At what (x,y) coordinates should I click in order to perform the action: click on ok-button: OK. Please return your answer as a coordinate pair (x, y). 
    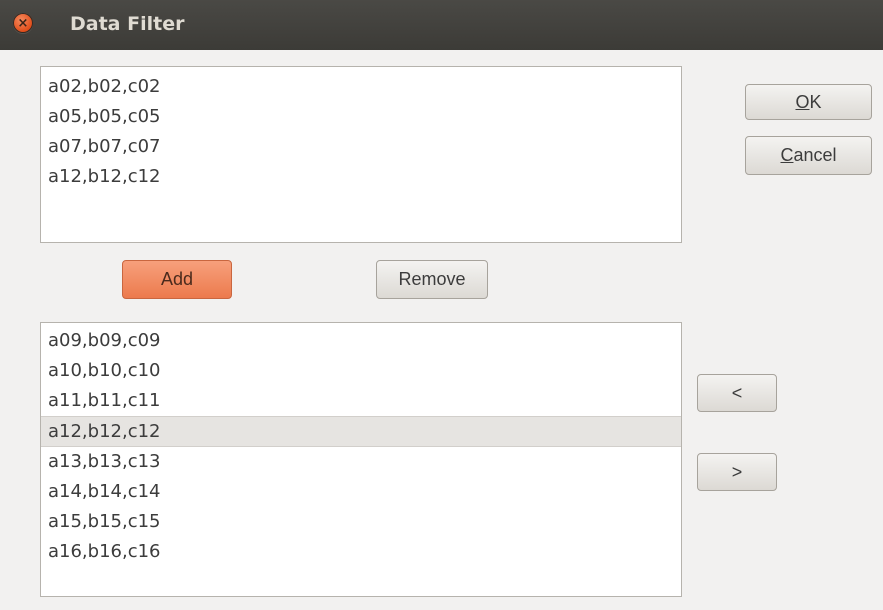
    Looking at the image, I should click on (808, 102).